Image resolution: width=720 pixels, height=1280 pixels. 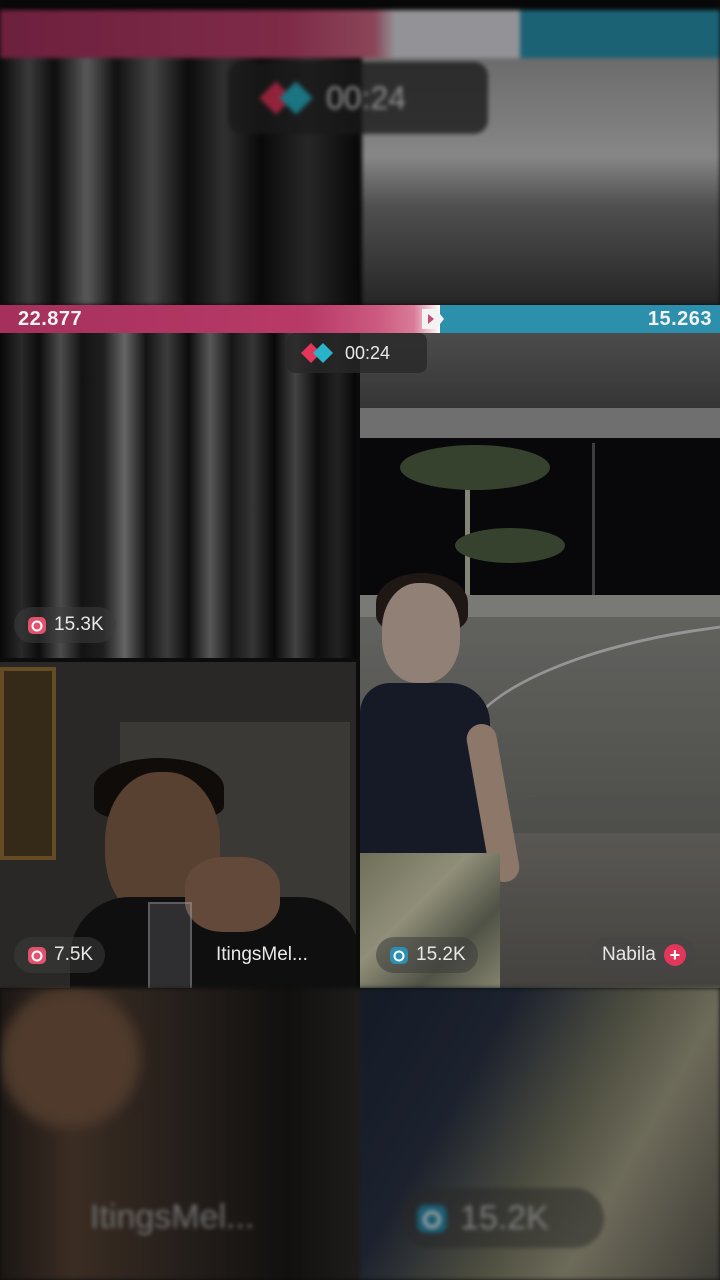 I want to click on follow-plus-icon: +, so click(x=674, y=955).